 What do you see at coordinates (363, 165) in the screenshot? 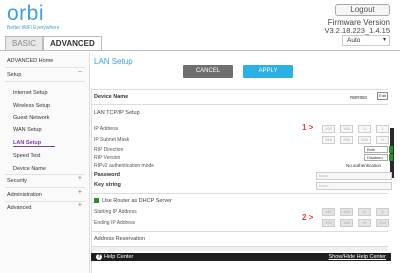
I see `ripv2-auth-value: No authentication` at bounding box center [363, 165].